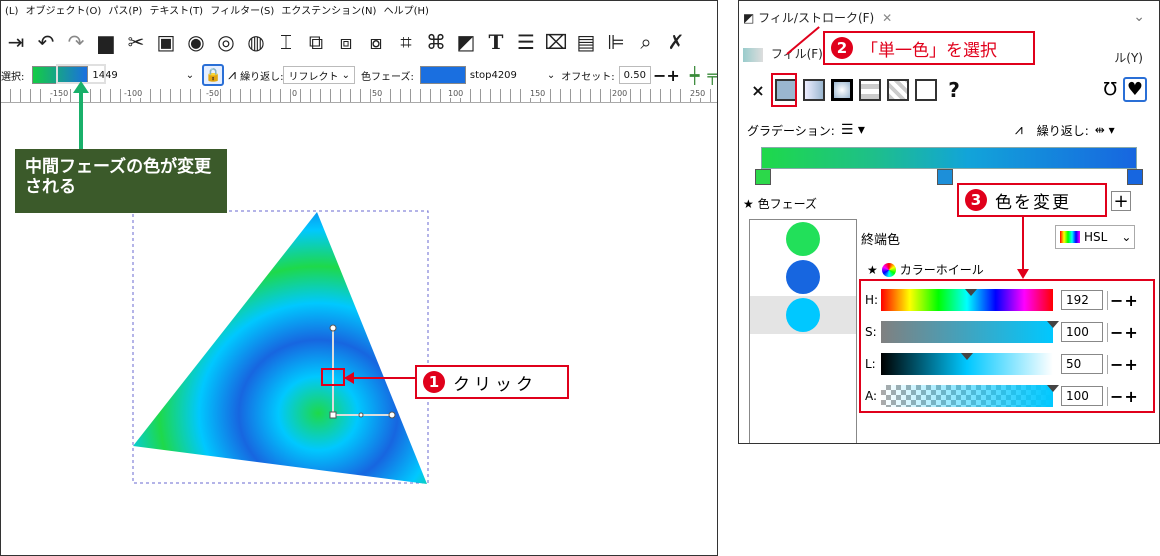 This screenshot has width=1160, height=556. Describe the element at coordinates (616, 42) in the screenshot. I see `distribute-icon: ⊫` at that location.